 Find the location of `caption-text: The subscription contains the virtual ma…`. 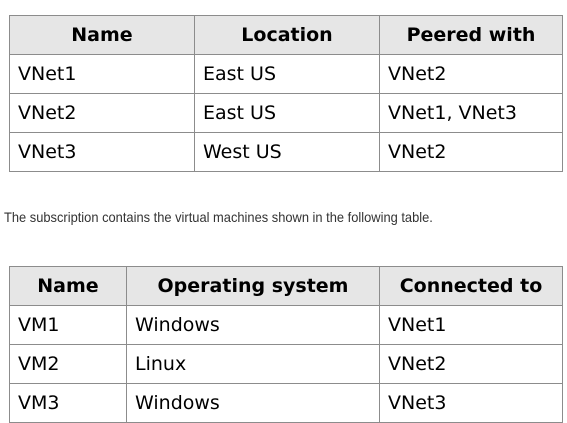

caption-text: The subscription contains the virtual ma… is located at coordinates (218, 217).